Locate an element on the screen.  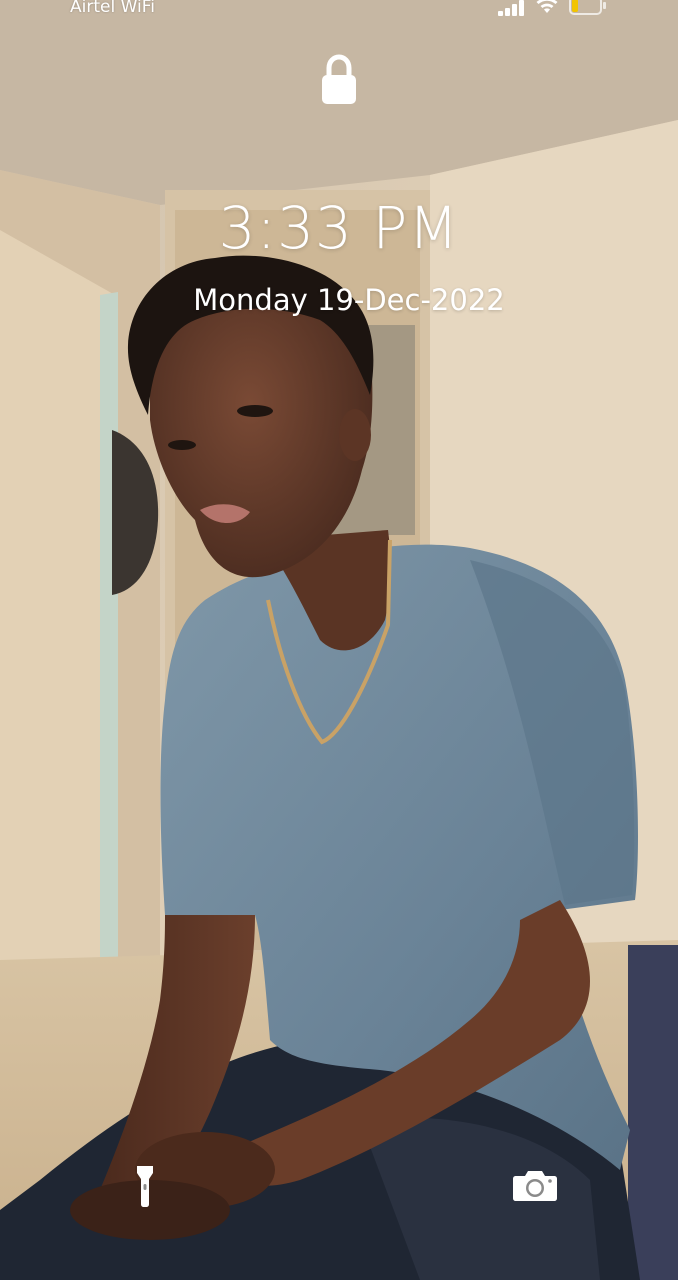
battery-low-icon is located at coordinates (587, 7).